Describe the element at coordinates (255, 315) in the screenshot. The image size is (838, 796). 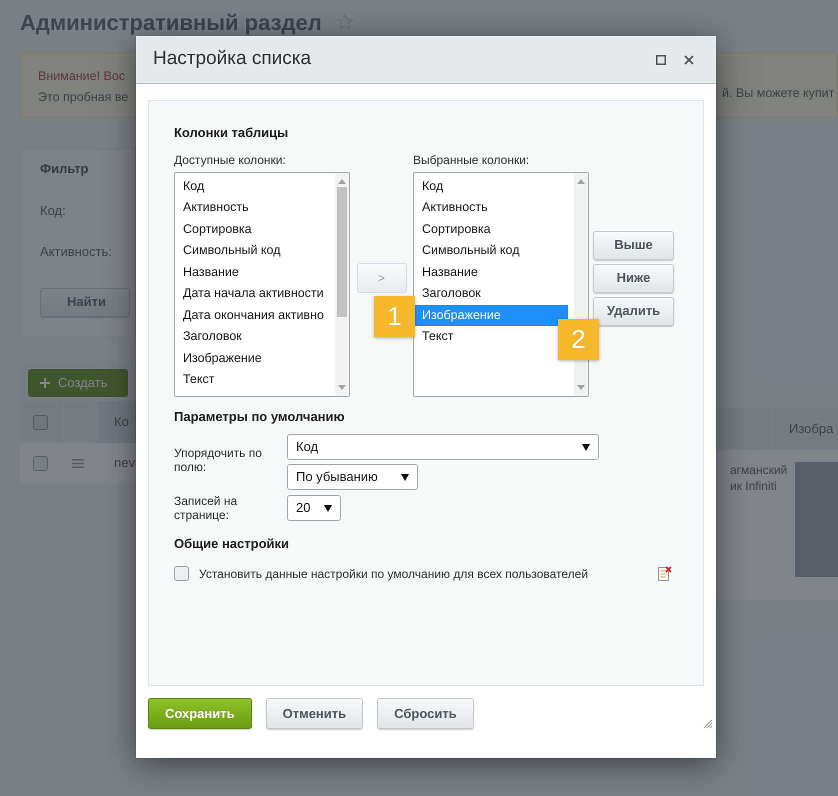
I see `listbox-option: Дата окончания активно` at that location.